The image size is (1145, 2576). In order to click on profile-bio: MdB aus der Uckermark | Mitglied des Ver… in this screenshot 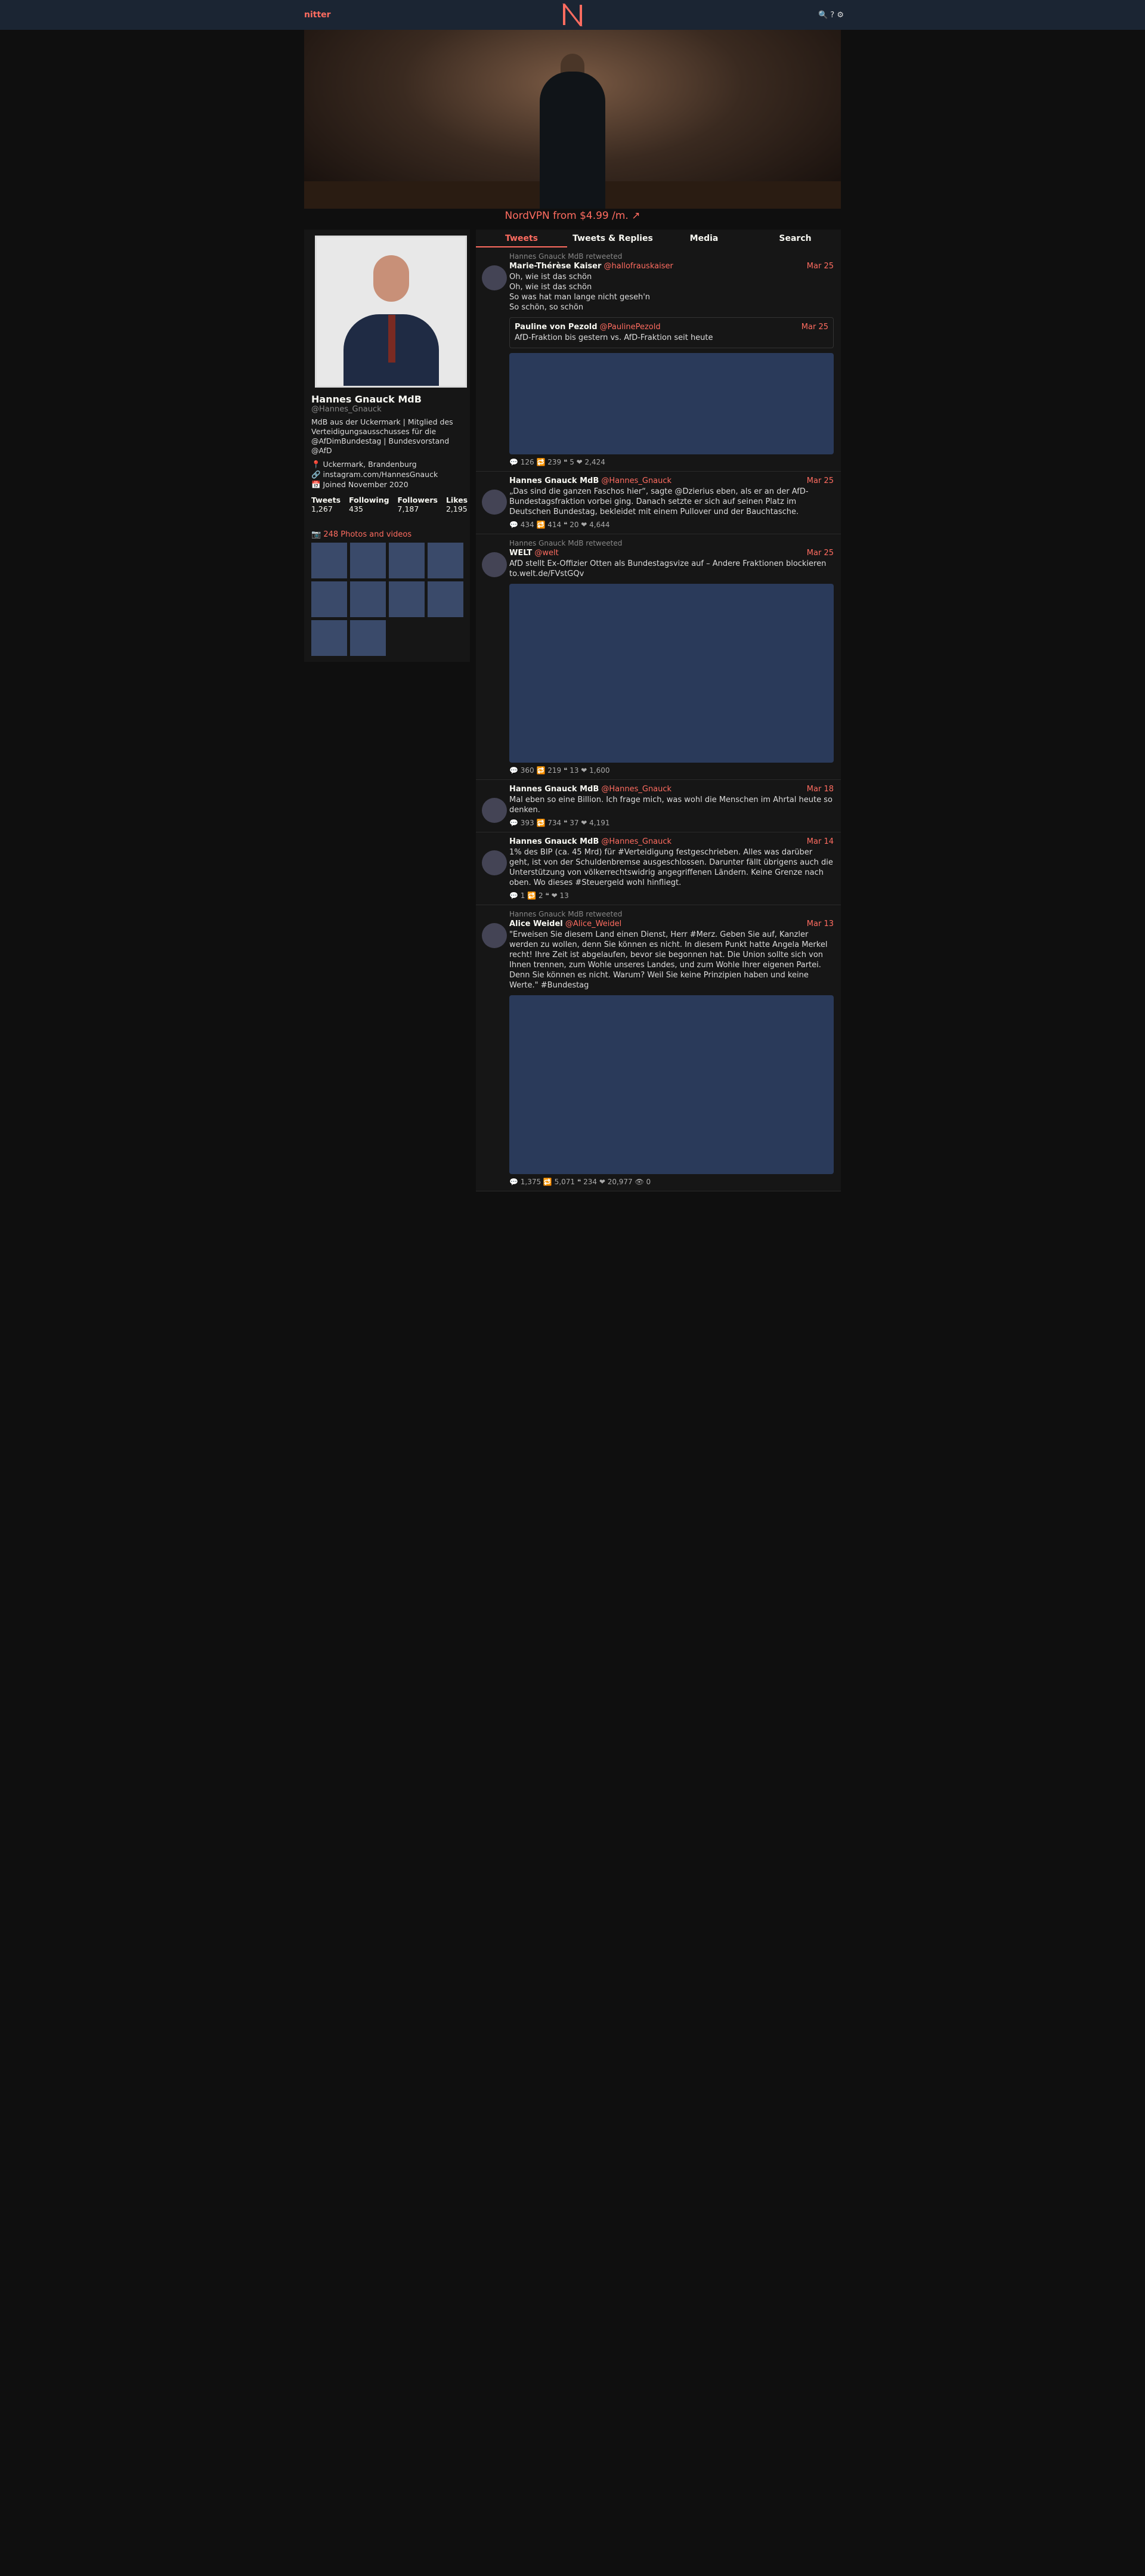, I will do `click(382, 436)`.